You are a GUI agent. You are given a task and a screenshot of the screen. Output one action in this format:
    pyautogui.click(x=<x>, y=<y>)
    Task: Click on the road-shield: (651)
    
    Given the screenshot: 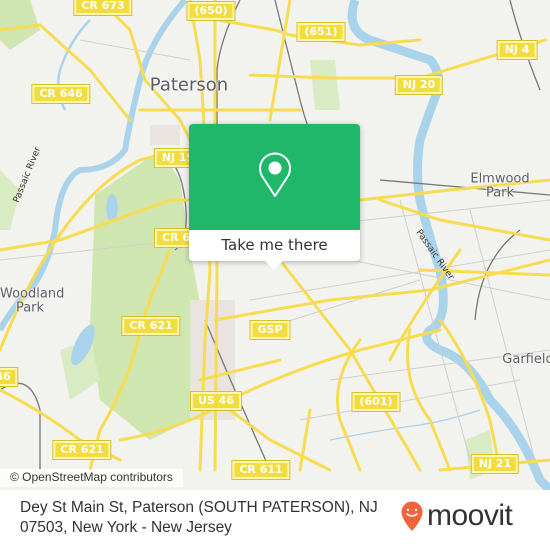 What is the action you would take?
    pyautogui.click(x=321, y=32)
    